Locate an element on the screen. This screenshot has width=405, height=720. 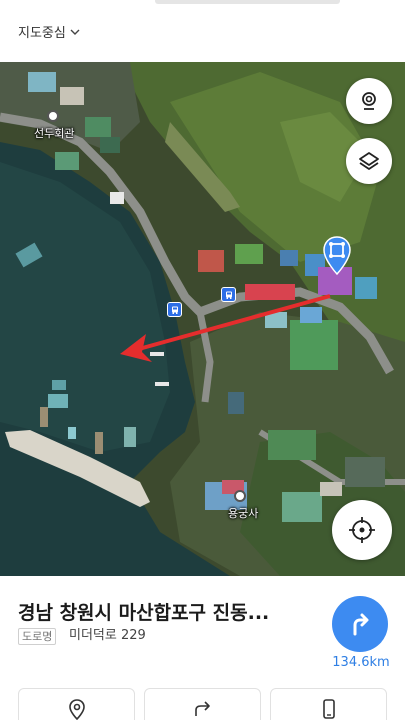
yonggungsa-label: 용궁사 is located at coordinates (243, 513).